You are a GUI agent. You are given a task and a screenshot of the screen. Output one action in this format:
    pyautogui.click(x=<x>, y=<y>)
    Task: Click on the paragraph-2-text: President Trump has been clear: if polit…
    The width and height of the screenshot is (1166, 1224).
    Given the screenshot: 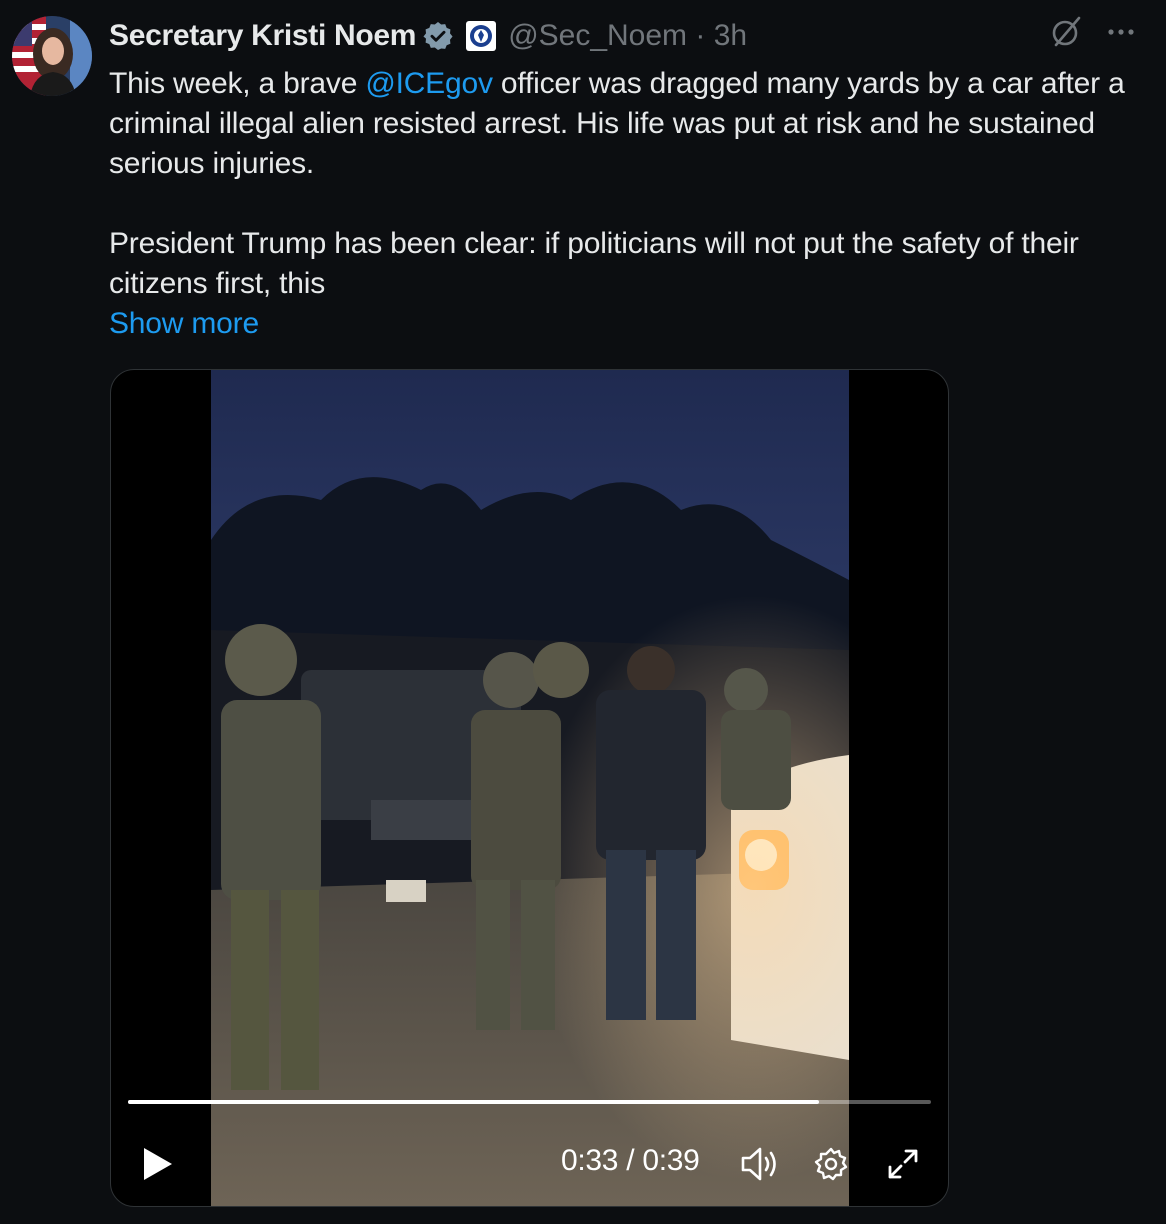 What is the action you would take?
    pyautogui.click(x=594, y=263)
    